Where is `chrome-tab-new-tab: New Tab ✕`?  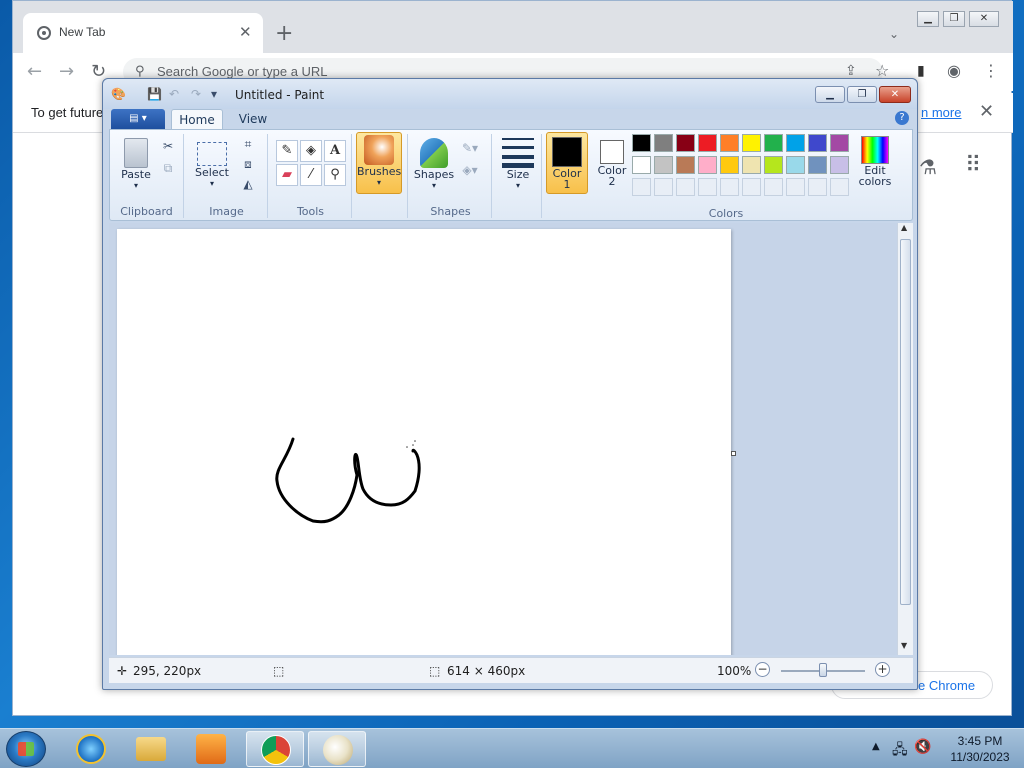
chrome-tab-new-tab: New Tab ✕ is located at coordinates (143, 33).